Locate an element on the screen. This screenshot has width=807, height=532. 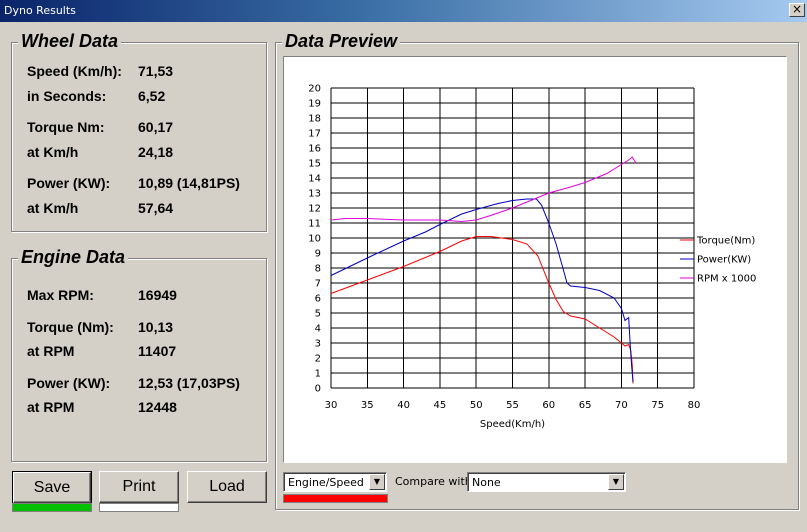
y-tick-label: 6 is located at coordinates (318, 299).